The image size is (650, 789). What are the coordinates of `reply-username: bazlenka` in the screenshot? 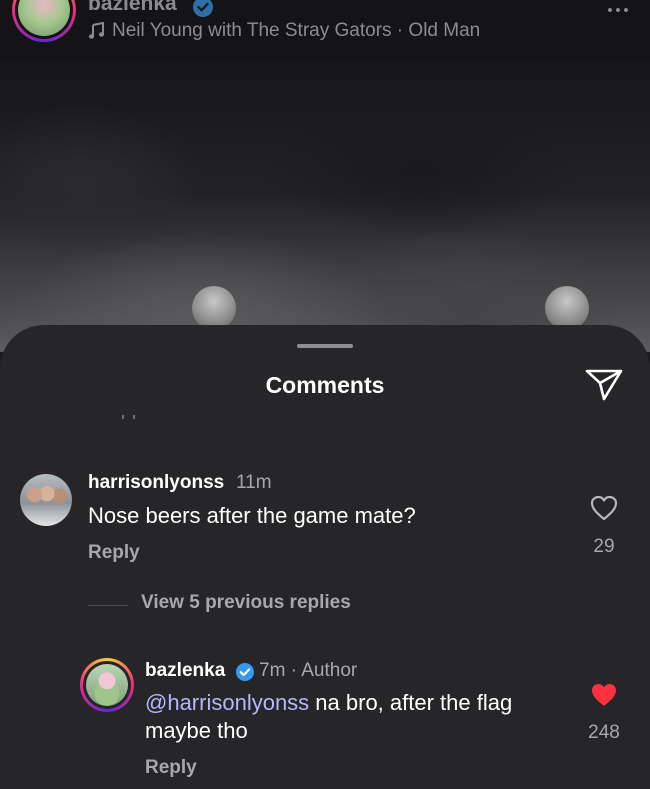 It's located at (185, 671).